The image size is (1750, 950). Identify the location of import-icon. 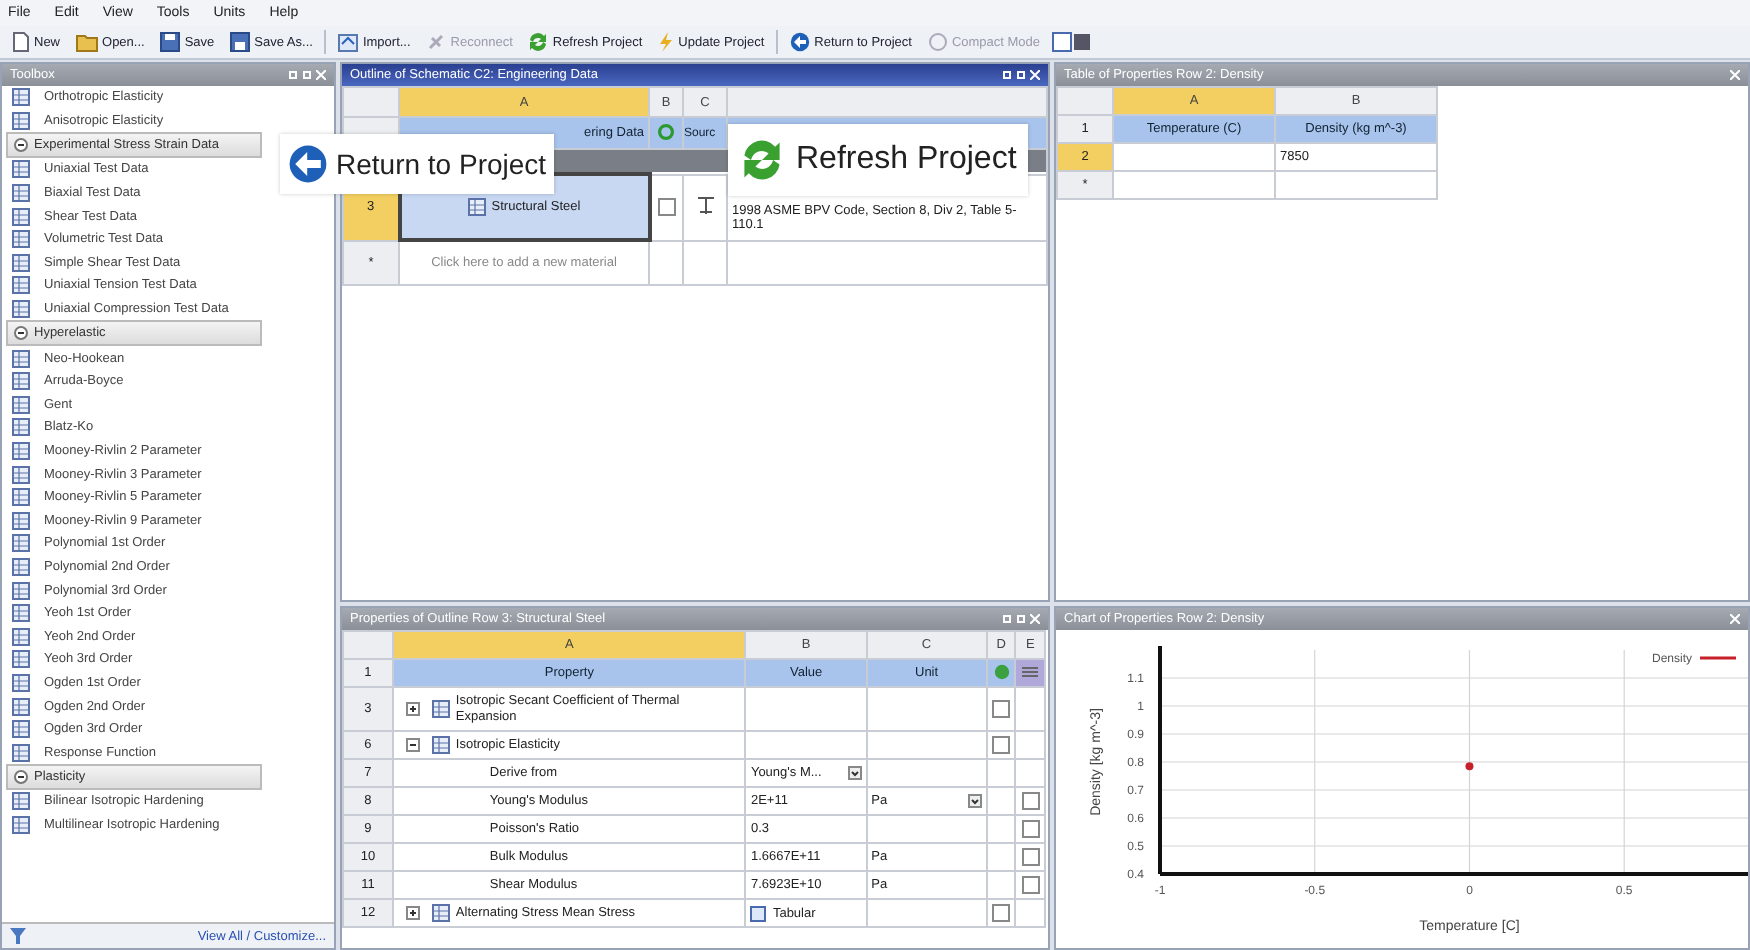
(348, 42).